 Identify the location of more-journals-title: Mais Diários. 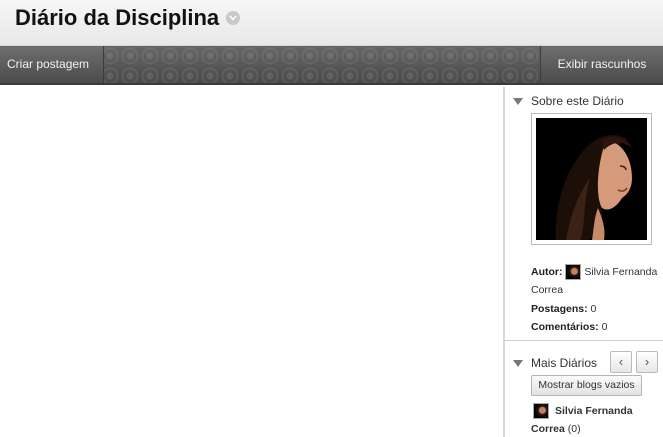
(564, 363).